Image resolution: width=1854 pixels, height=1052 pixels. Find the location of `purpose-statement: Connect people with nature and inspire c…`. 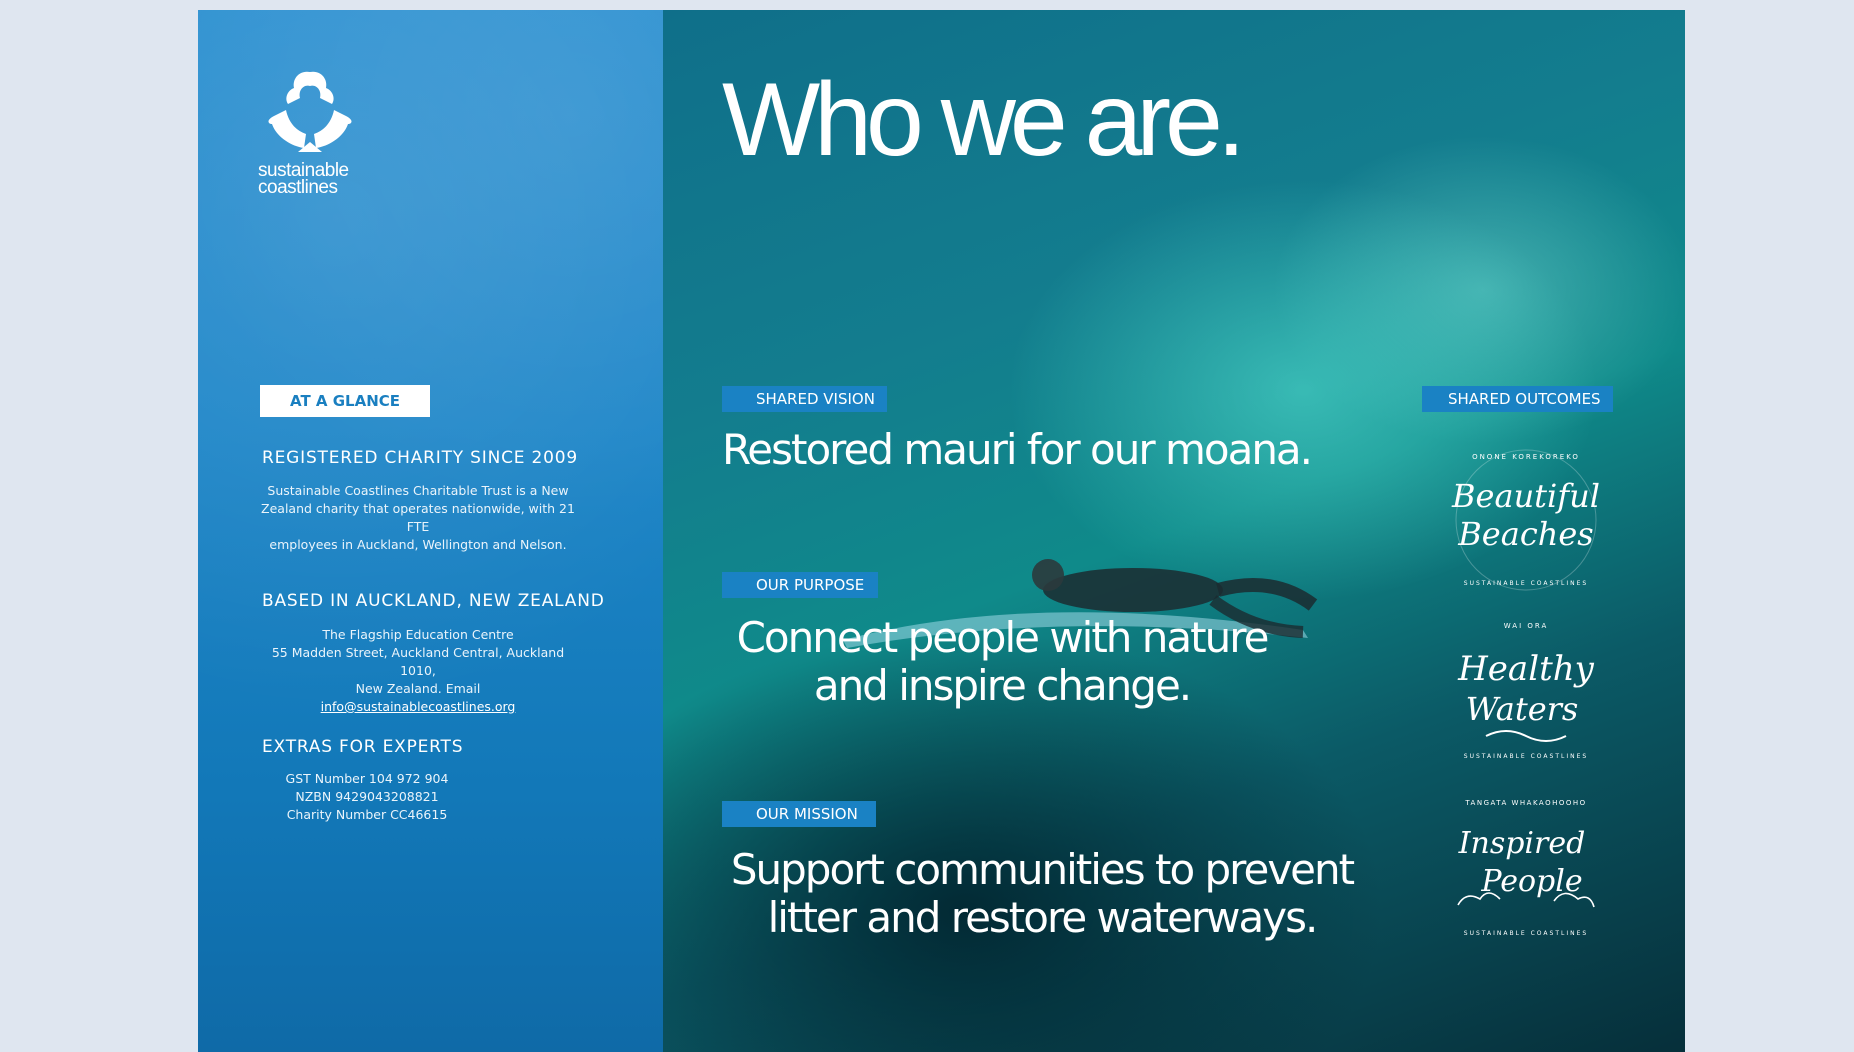

purpose-statement: Connect people with nature and inspire c… is located at coordinates (1002, 662).